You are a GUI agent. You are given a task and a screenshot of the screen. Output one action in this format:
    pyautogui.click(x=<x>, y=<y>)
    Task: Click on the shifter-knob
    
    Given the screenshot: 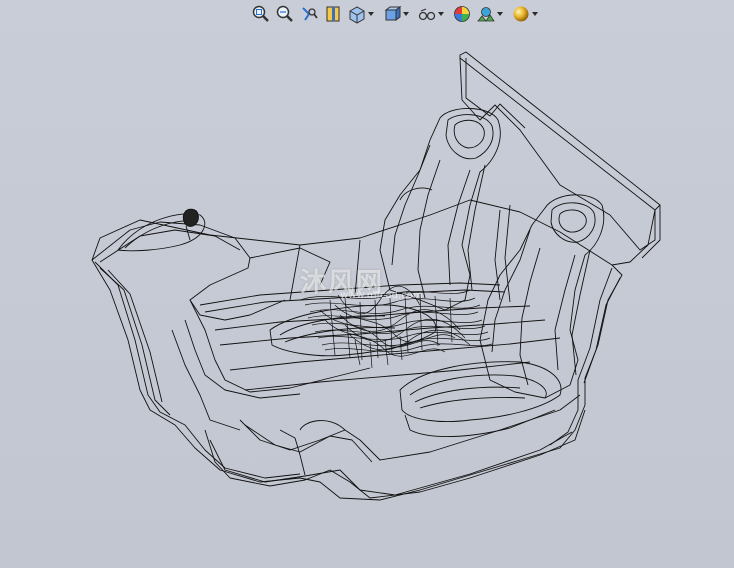 What is the action you would take?
    pyautogui.click(x=190, y=217)
    